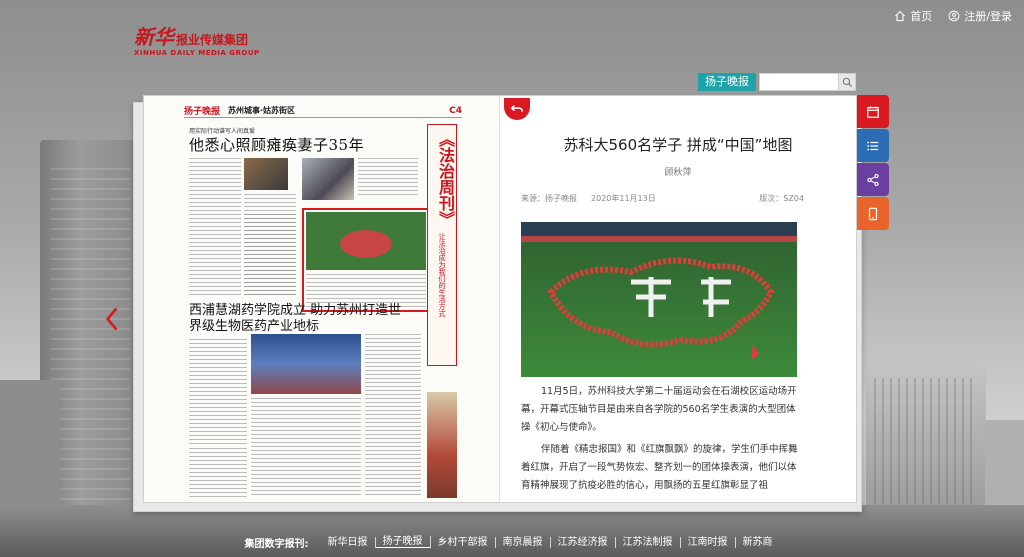 This screenshot has height=557, width=1024. I want to click on back-button, so click(517, 109).